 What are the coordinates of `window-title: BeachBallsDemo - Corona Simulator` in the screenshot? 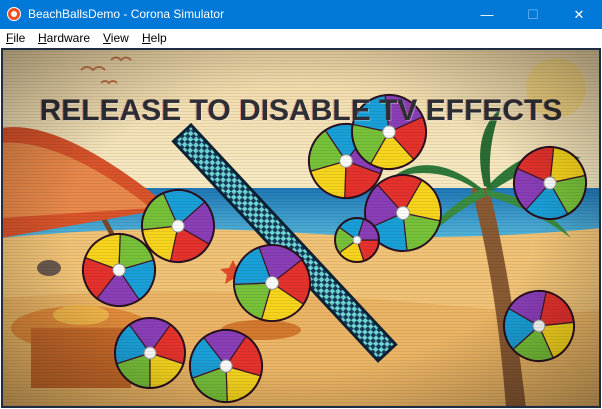 It's located at (126, 14).